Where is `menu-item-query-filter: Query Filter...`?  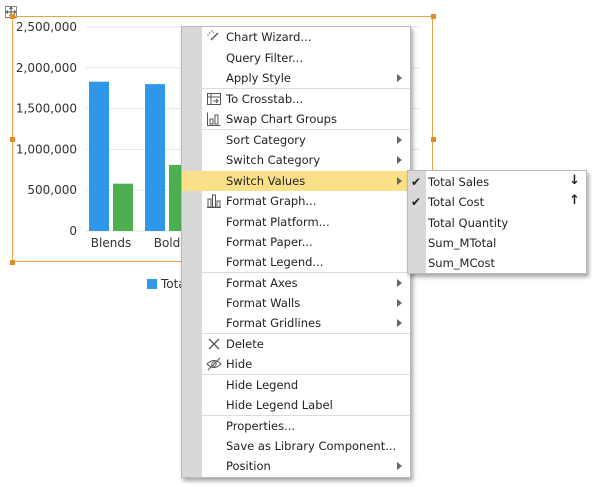 menu-item-query-filter: Query Filter... is located at coordinates (296, 58).